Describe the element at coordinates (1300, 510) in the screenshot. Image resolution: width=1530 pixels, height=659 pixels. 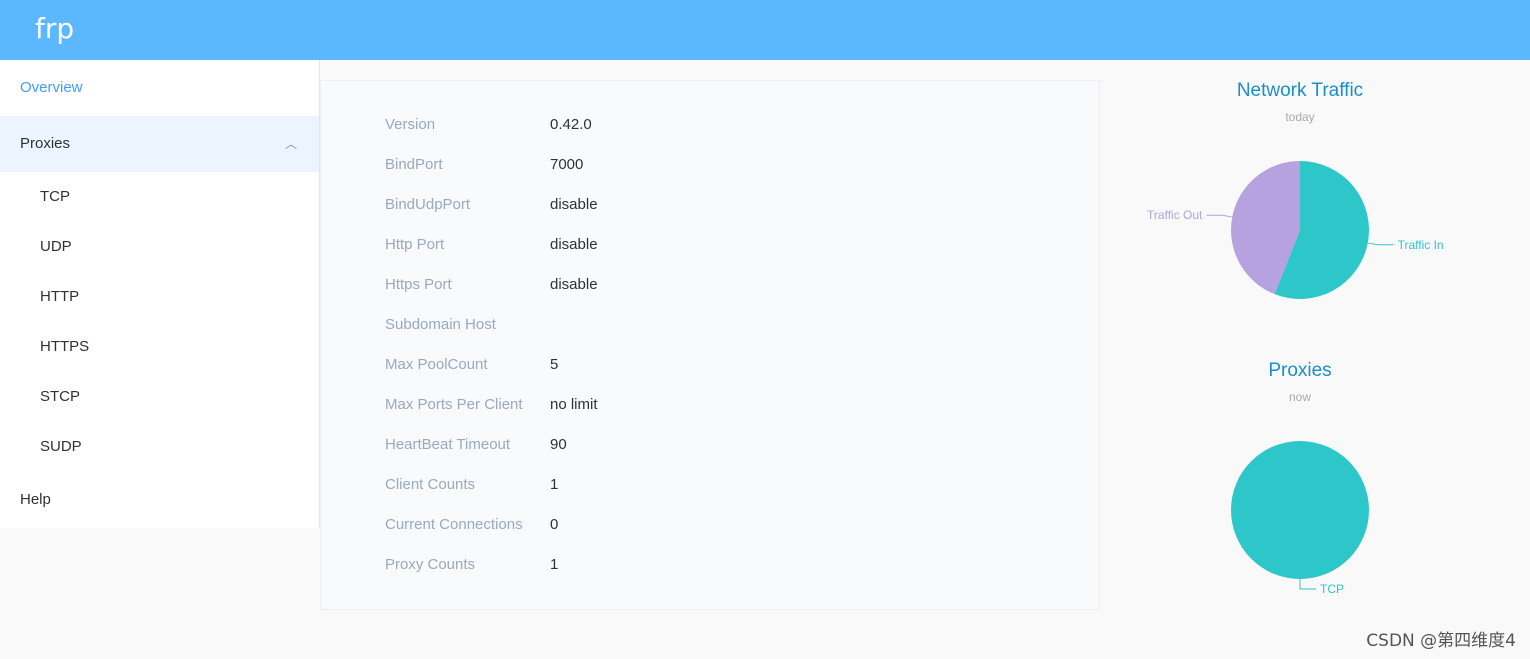
I see `proxies-slice-tcp` at that location.